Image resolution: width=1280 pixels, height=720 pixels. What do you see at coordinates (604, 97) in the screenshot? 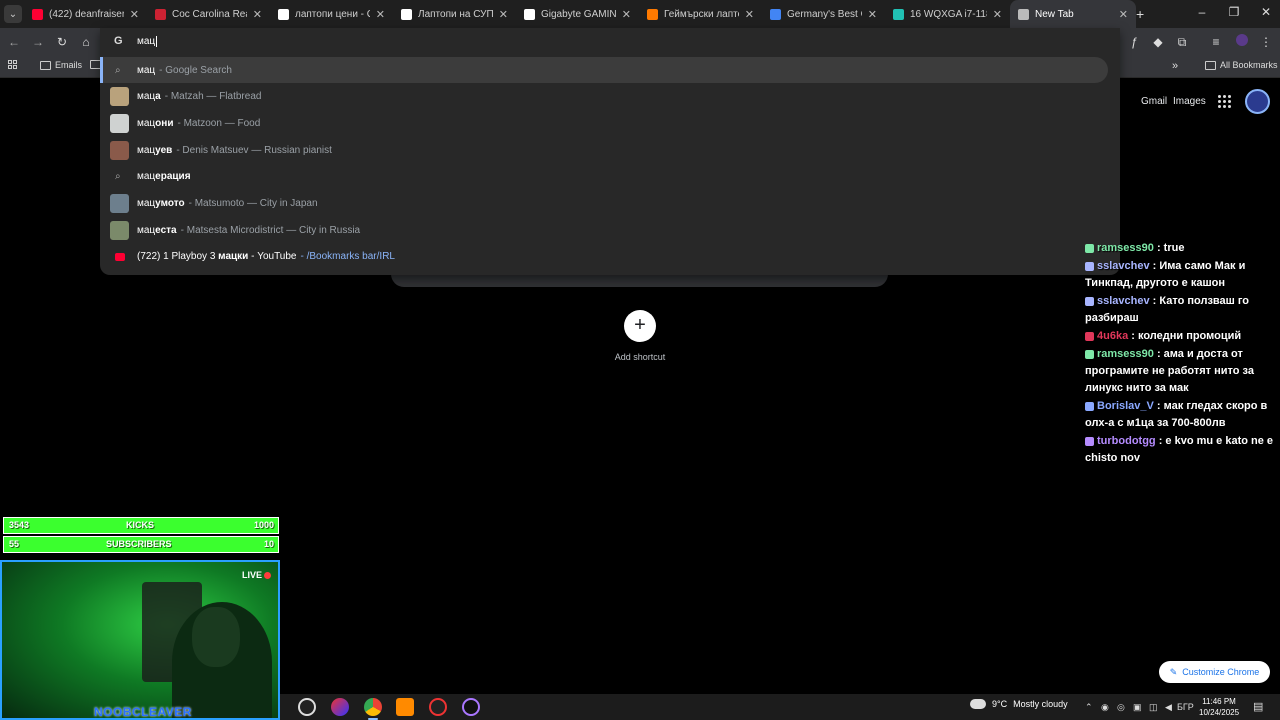
I see `omnibox-suggestion: маца - Matzah — Flatbread` at bounding box center [604, 97].